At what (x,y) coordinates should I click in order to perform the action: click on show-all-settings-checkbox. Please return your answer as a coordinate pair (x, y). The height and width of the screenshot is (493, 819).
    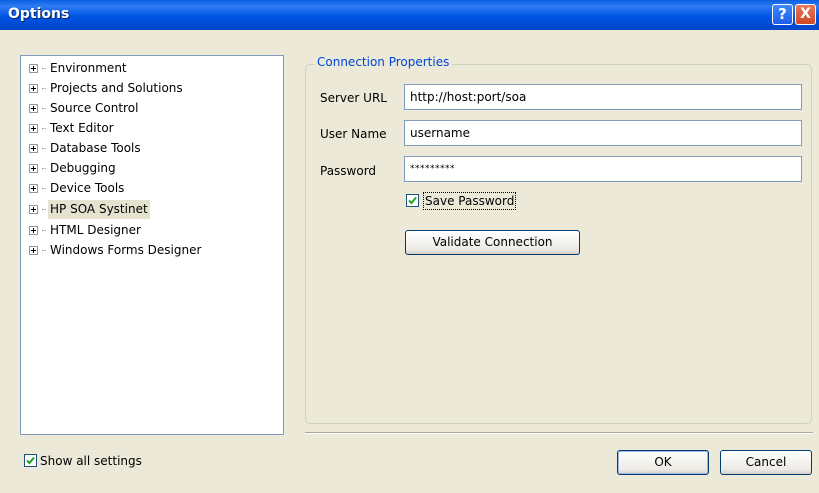
    Looking at the image, I should click on (30, 460).